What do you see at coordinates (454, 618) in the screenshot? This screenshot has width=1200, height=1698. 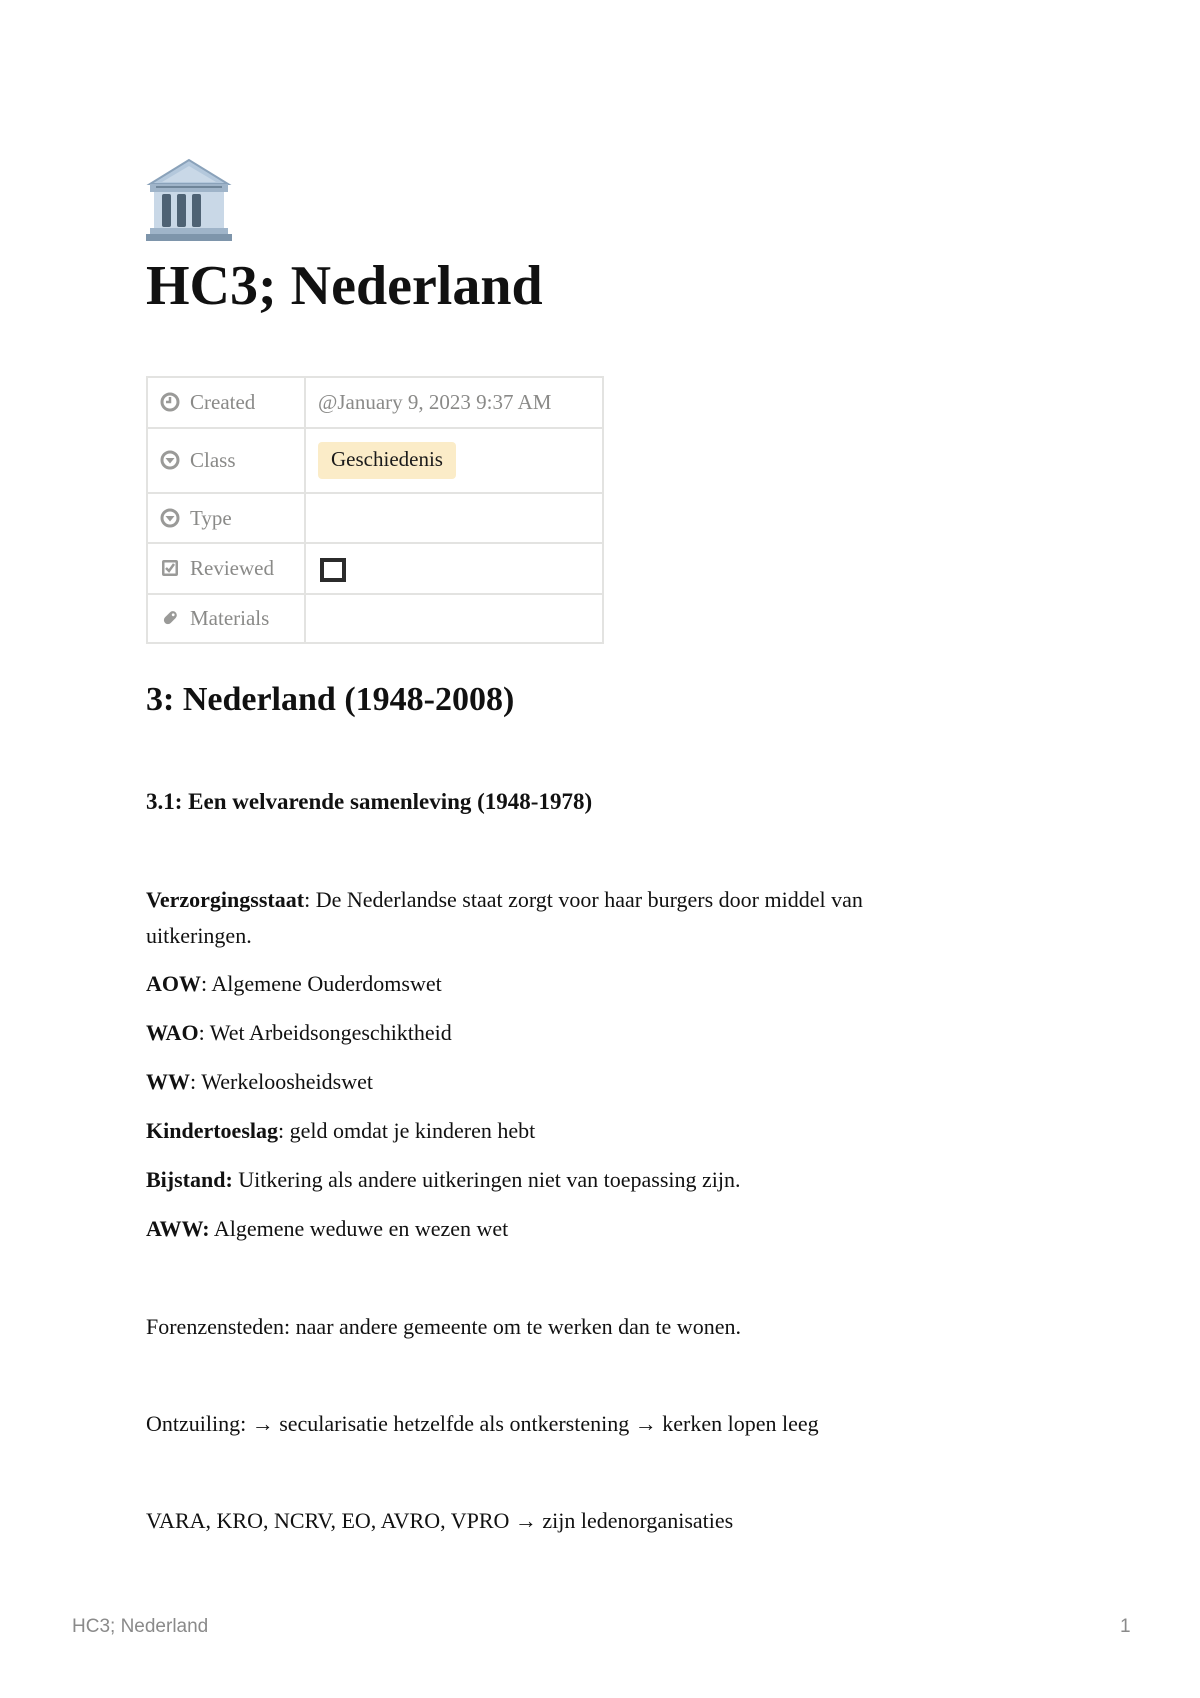 I see `materials-value` at bounding box center [454, 618].